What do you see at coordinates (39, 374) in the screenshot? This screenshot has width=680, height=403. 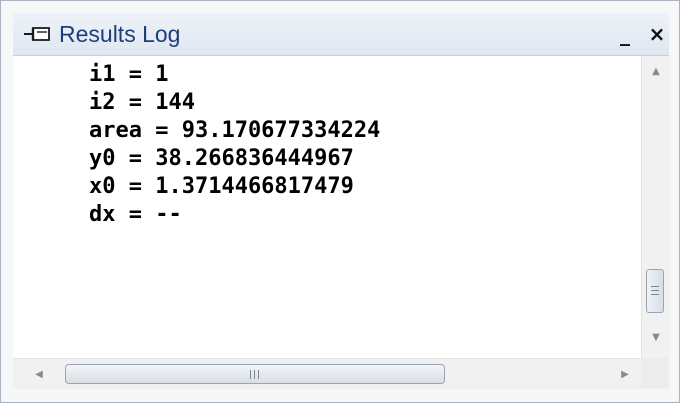 I see `scroll-left-arrow-icon: ◀` at bounding box center [39, 374].